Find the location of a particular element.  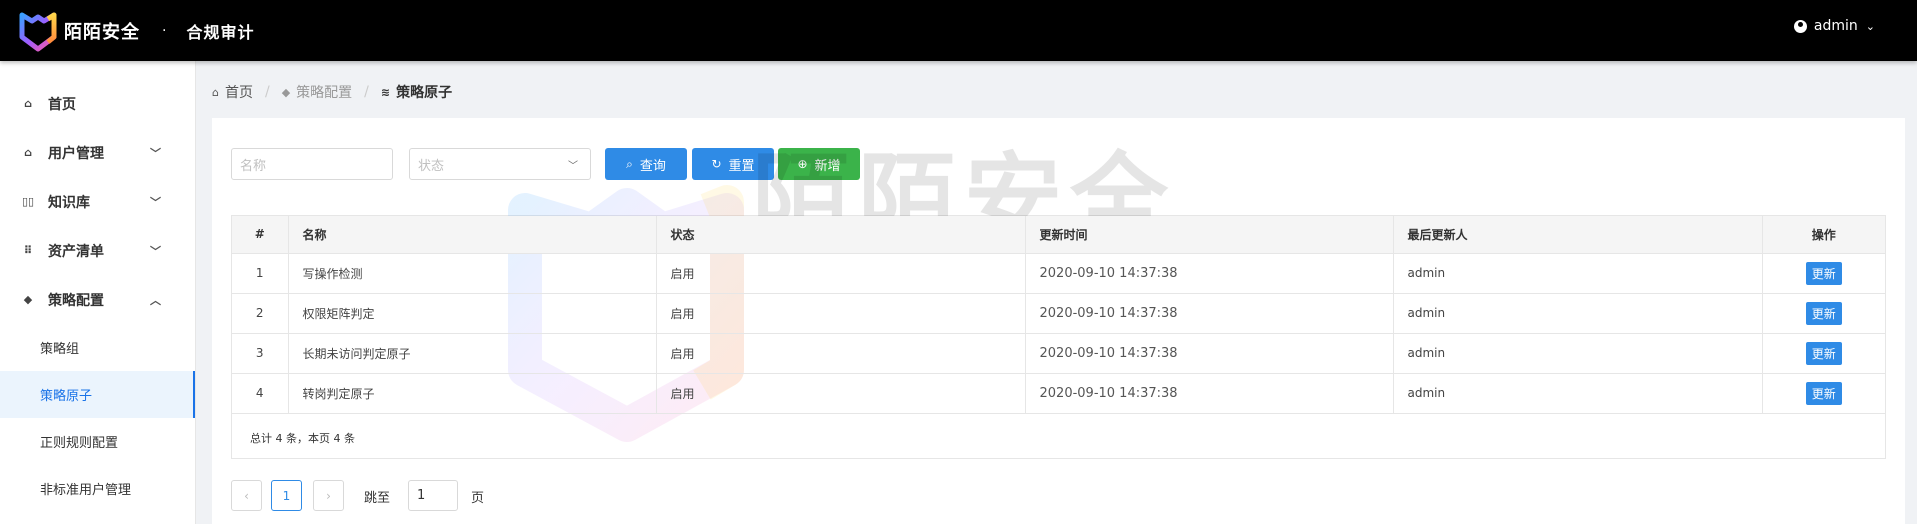

breadcrumb-policy-atom: ≋ 策略原子 is located at coordinates (416, 92).